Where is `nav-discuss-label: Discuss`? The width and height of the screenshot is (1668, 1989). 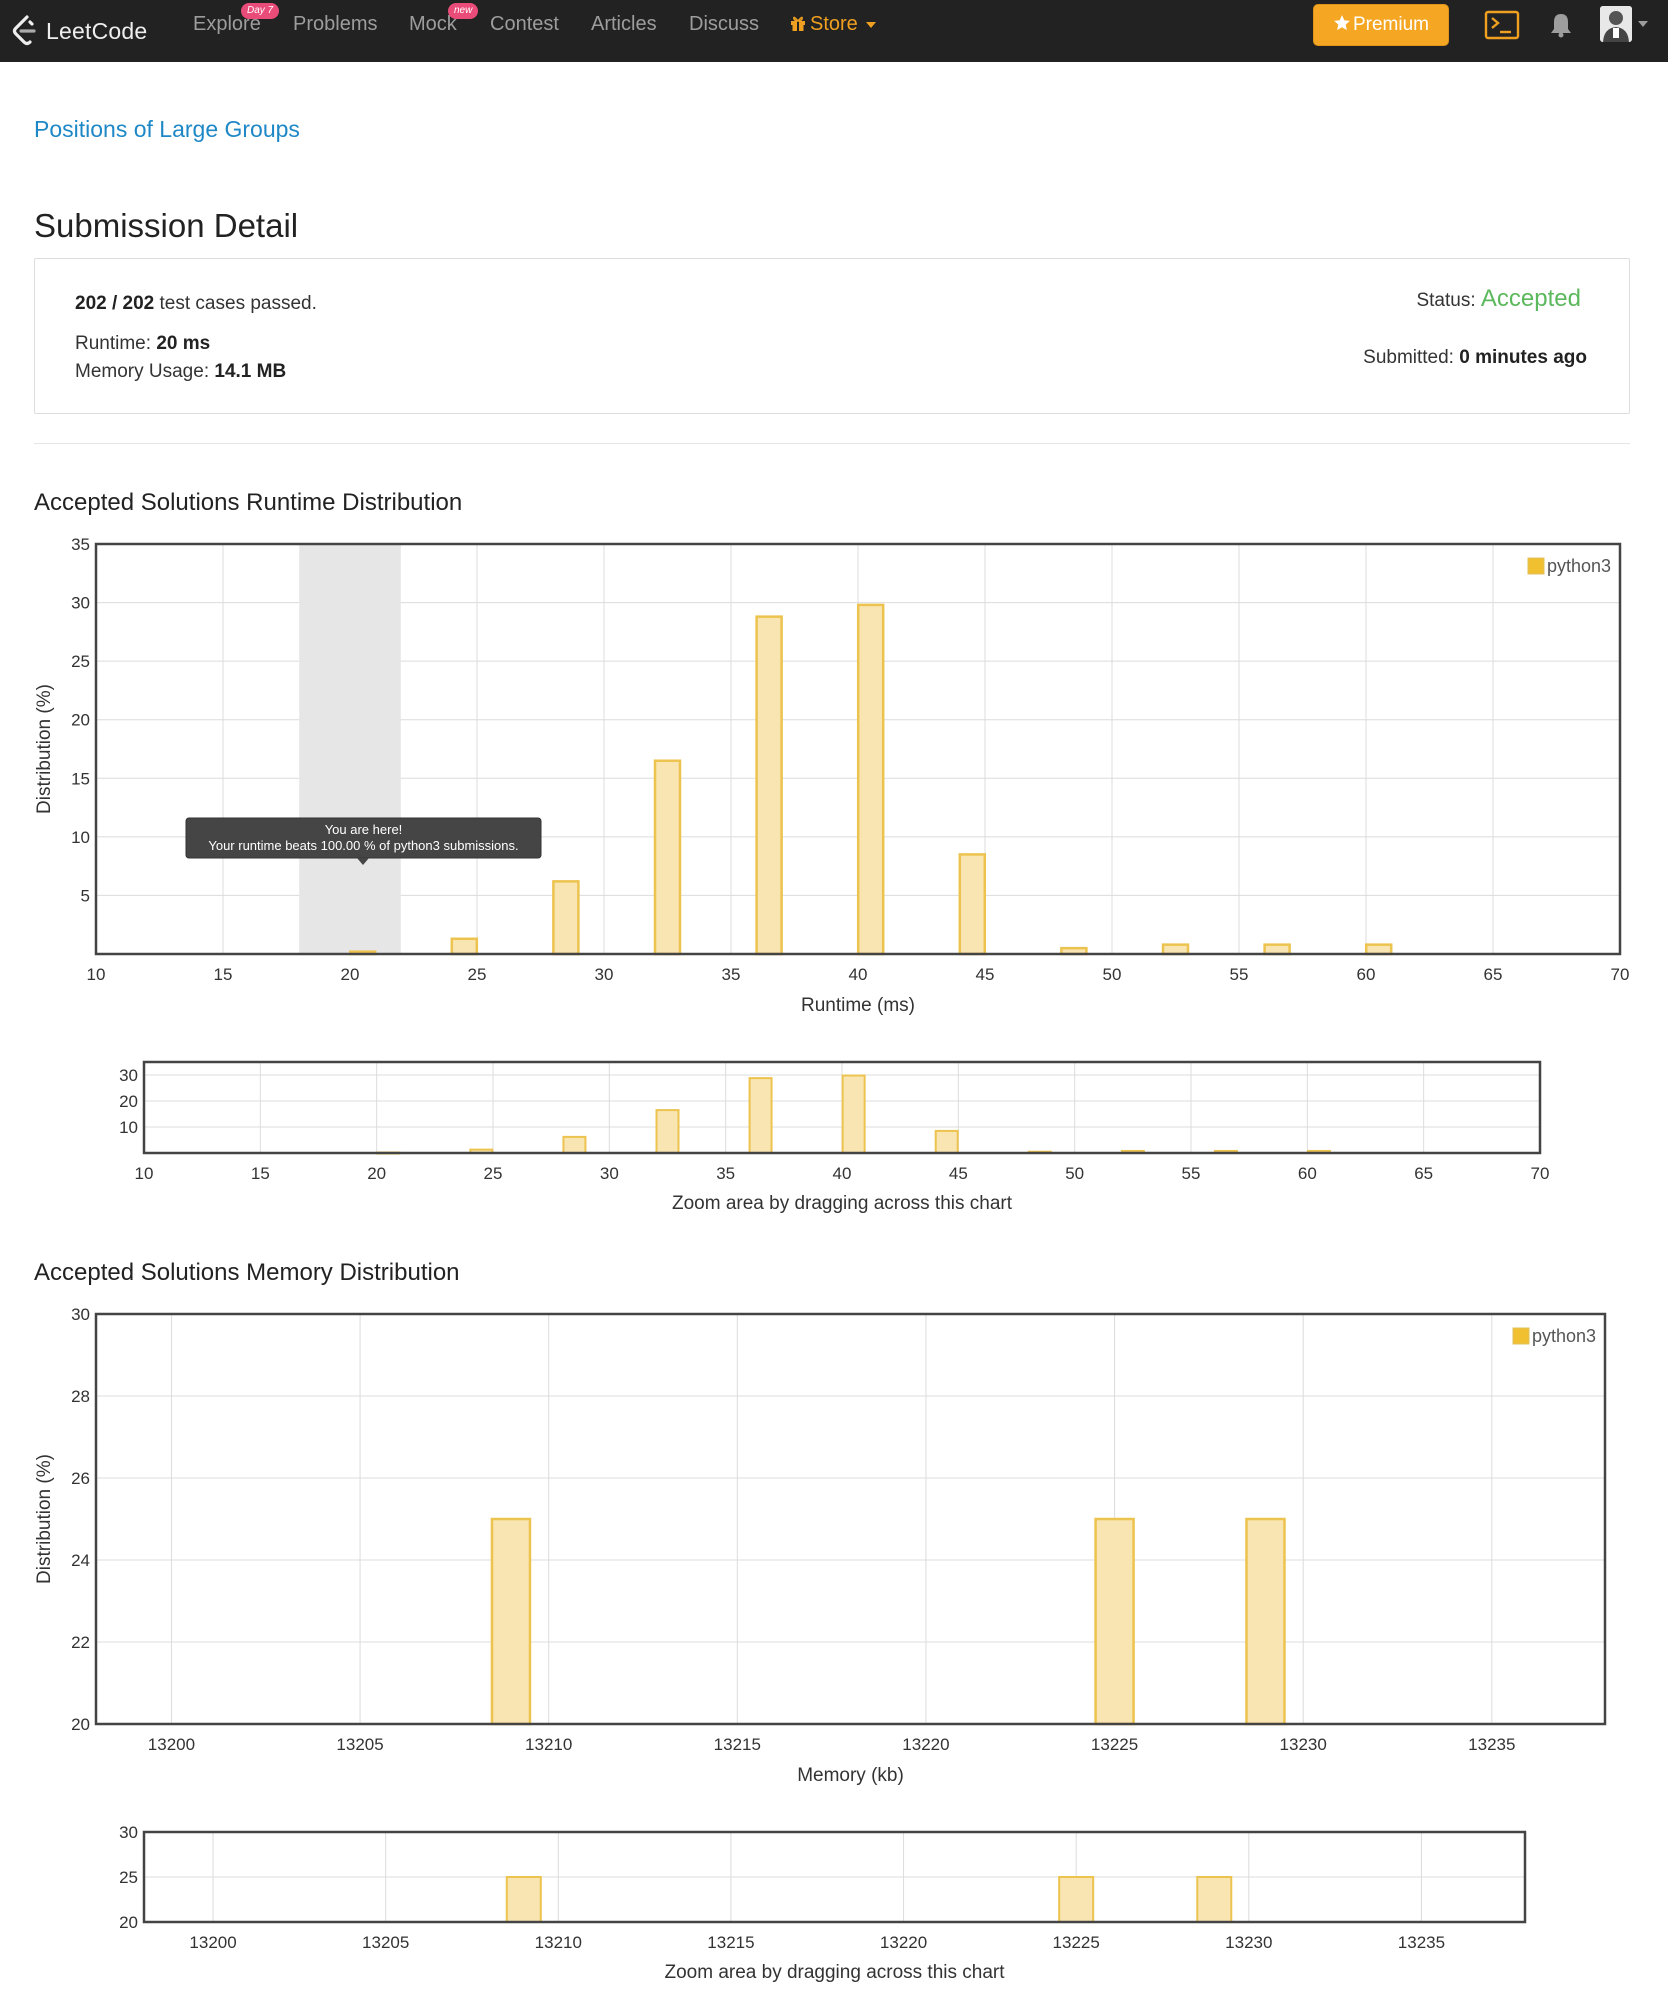 nav-discuss-label: Discuss is located at coordinates (724, 24).